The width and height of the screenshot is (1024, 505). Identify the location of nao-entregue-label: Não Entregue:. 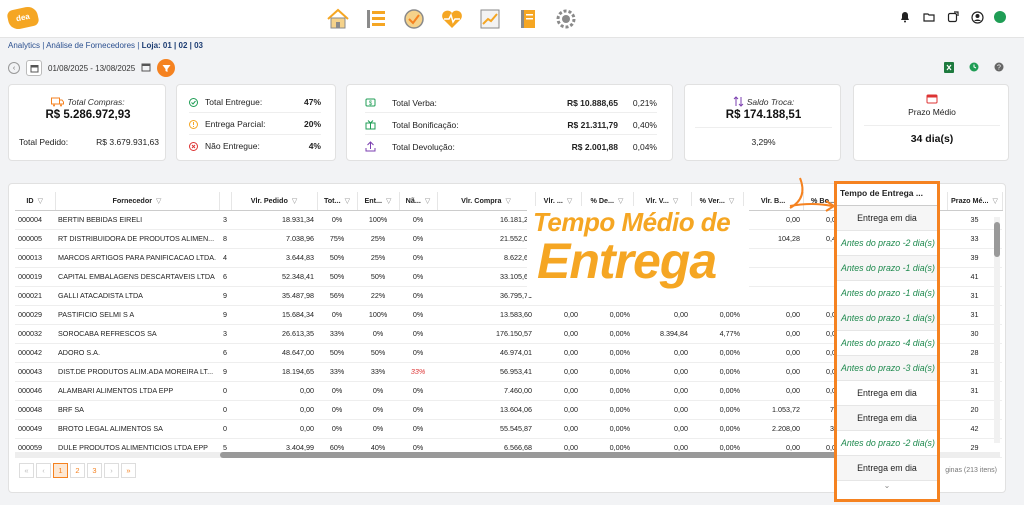
(232, 146).